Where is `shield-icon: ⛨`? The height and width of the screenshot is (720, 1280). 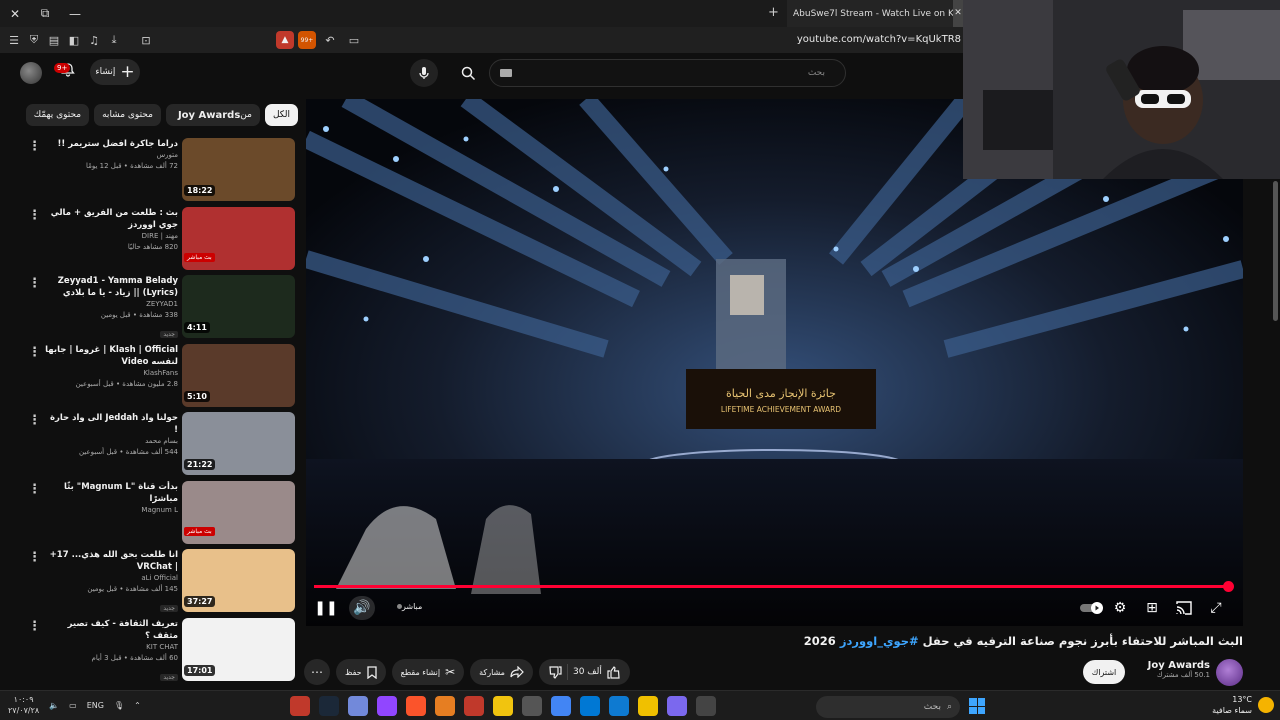
shield-icon: ⛨ is located at coordinates (34, 40).